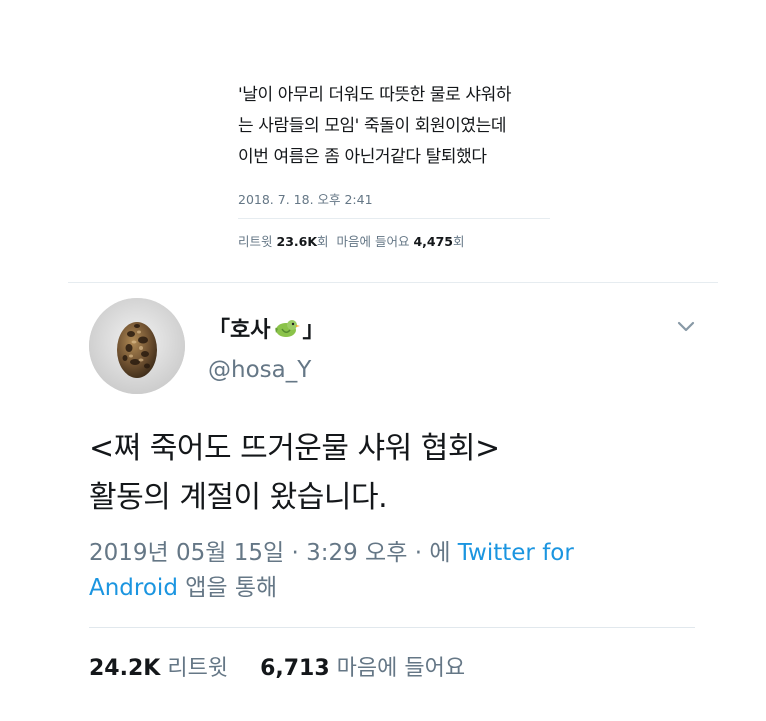 The image size is (766, 721). I want to click on display-name: 「호사 」, so click(266, 328).